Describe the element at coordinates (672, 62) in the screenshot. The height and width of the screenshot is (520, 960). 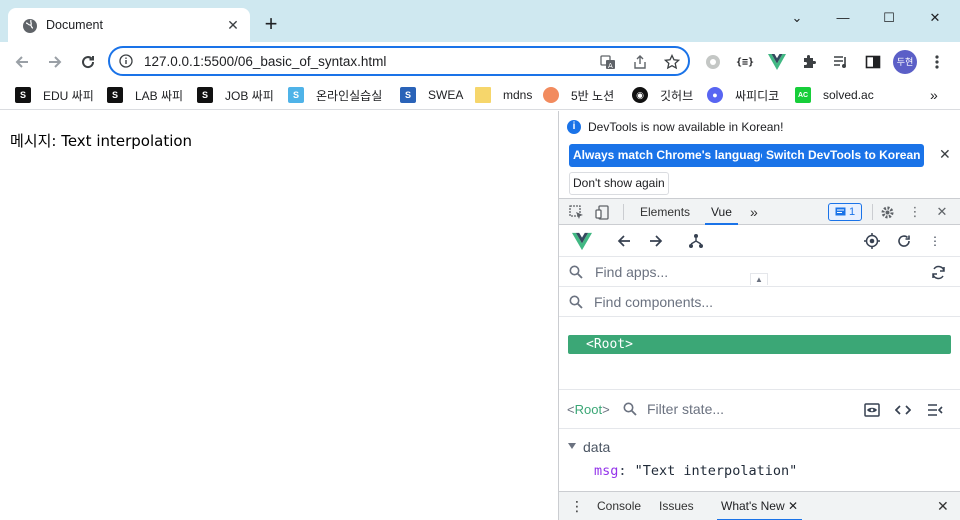
I see `bookmark-star-icon` at that location.